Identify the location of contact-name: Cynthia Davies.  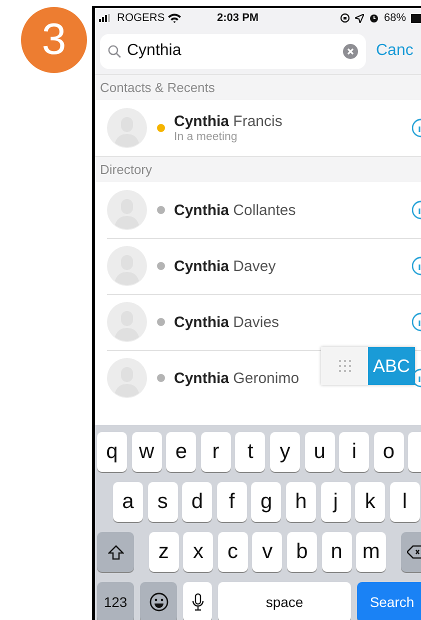
(227, 322).